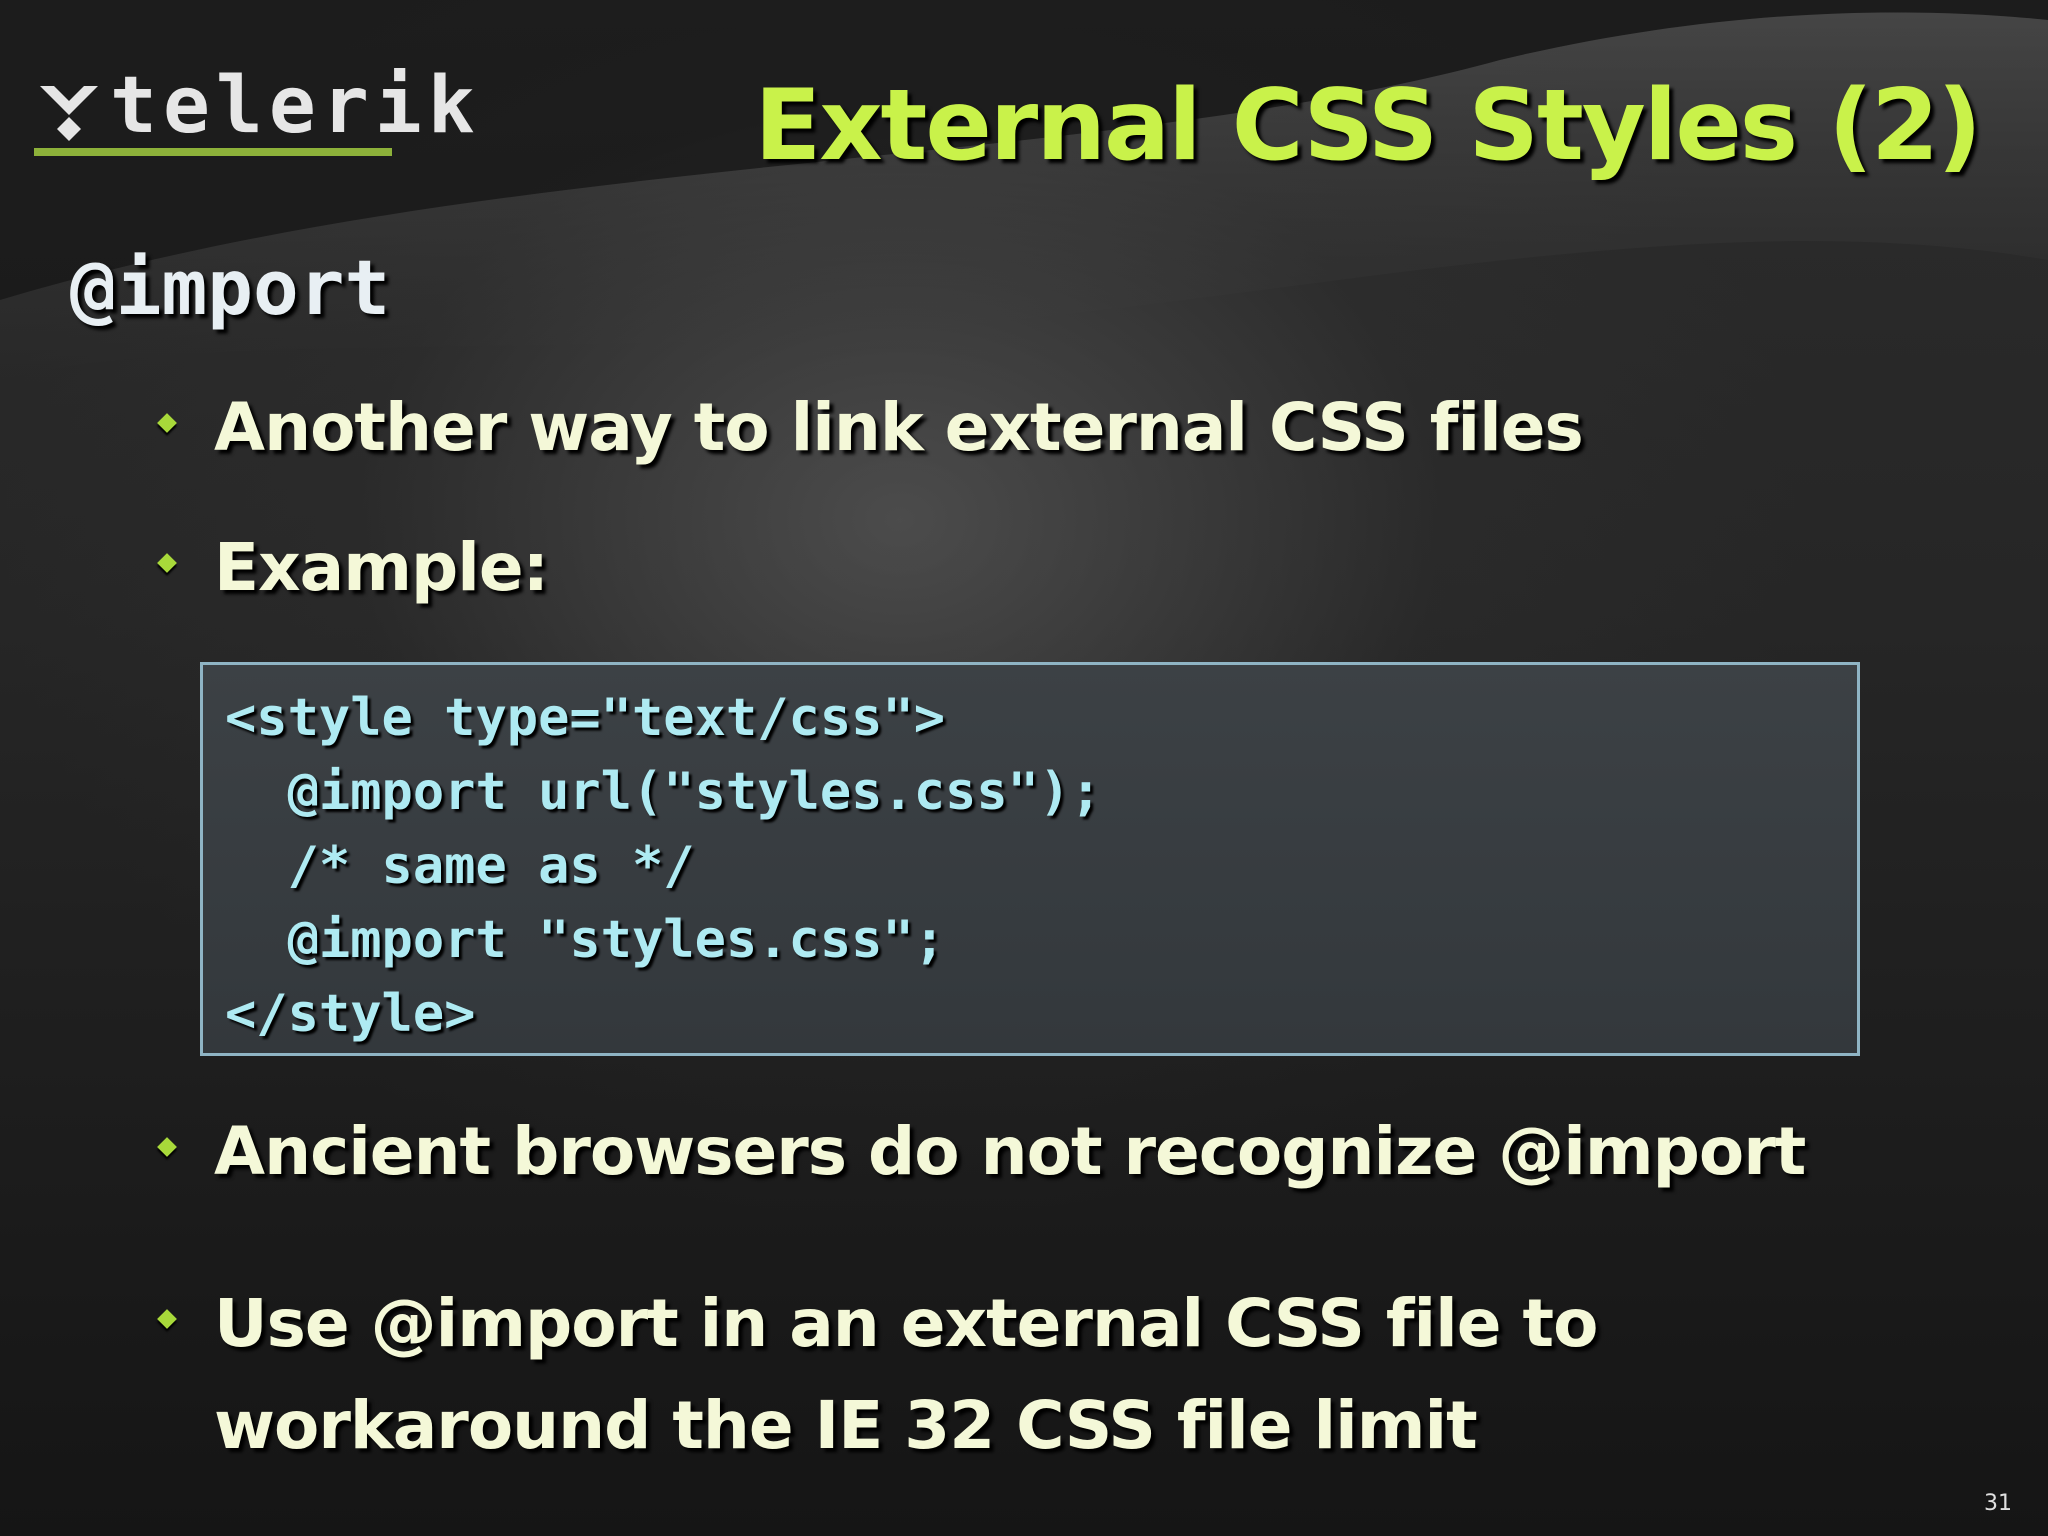 This screenshot has width=2048, height=1536. I want to click on bullet-text: workaround the IE 32 CSS file limit, so click(846, 1425).